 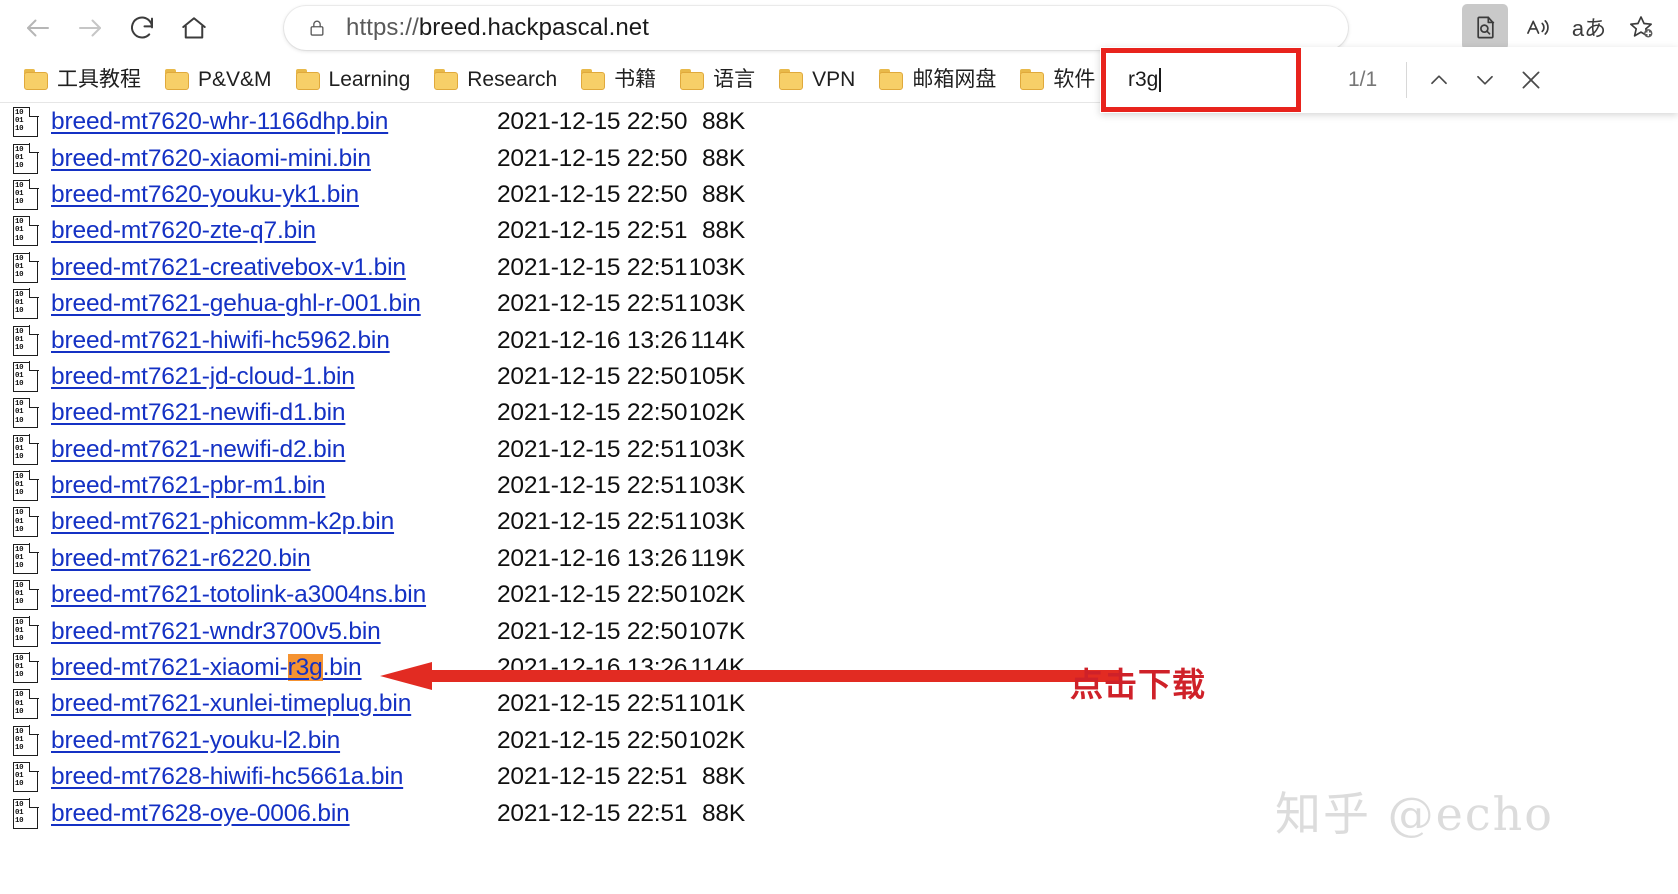 I want to click on file-link: breed-mt7621-newifi-d1.bin, so click(x=198, y=413).